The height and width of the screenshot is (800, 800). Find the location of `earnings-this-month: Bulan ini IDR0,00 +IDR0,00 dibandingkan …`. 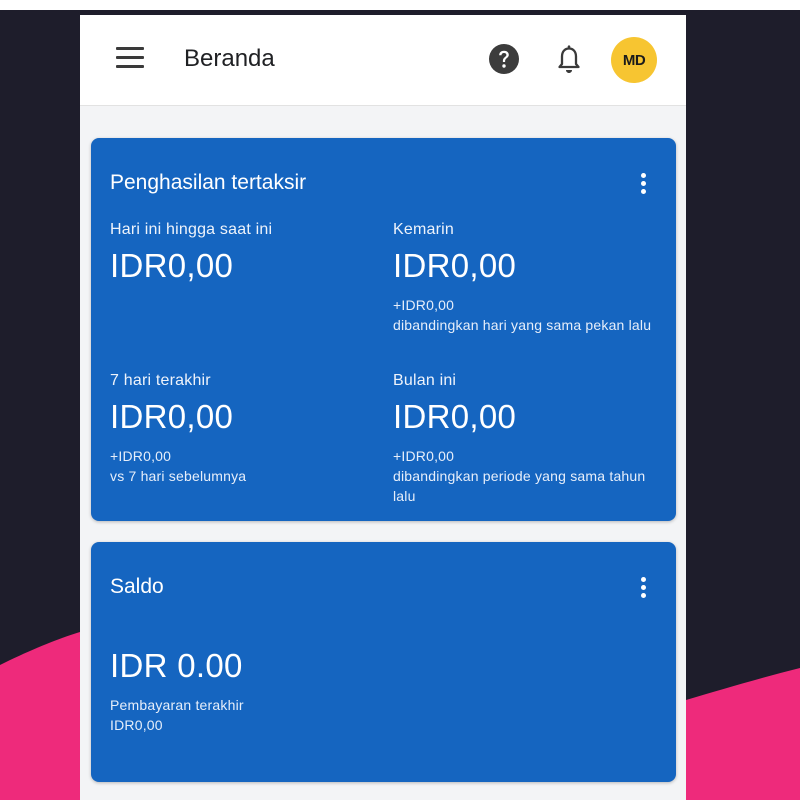

earnings-this-month: Bulan ini IDR0,00 +IDR0,00 dibandingkan … is located at coordinates (528, 439).